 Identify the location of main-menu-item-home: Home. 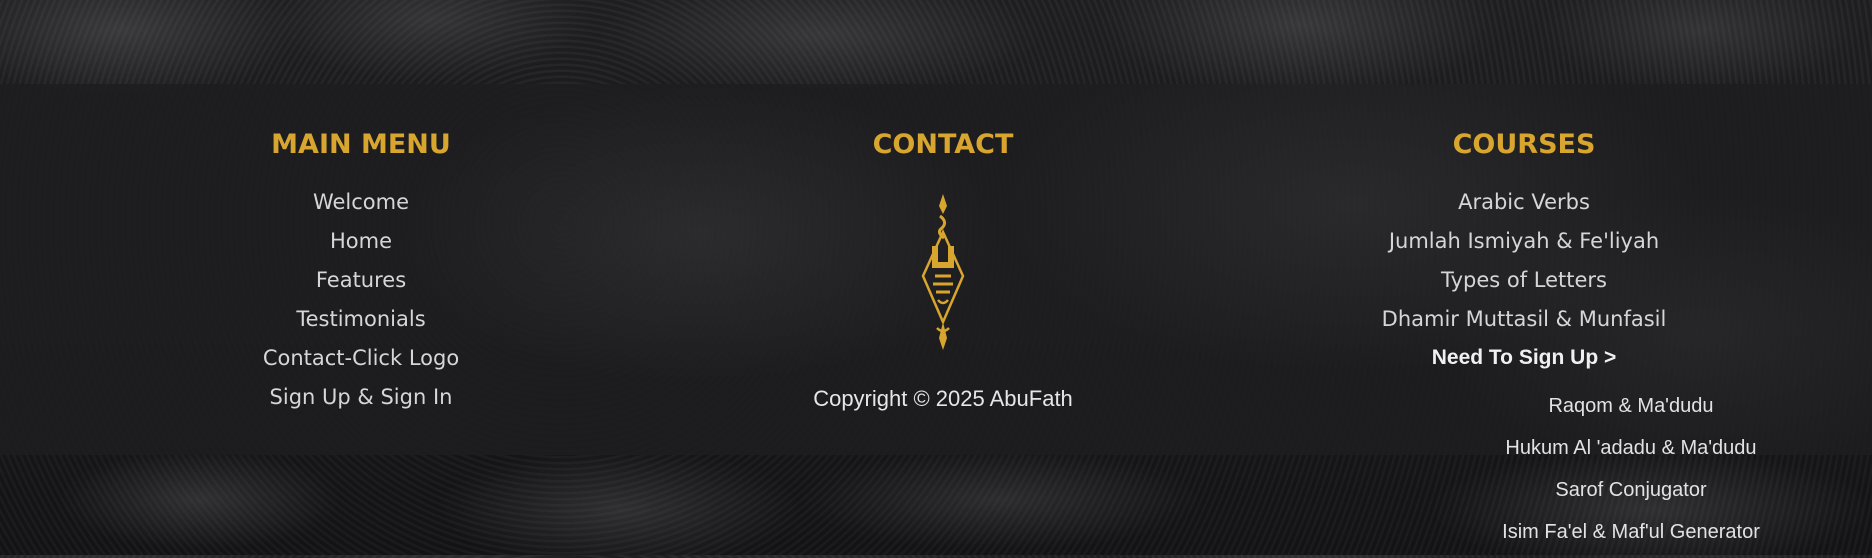
(361, 241).